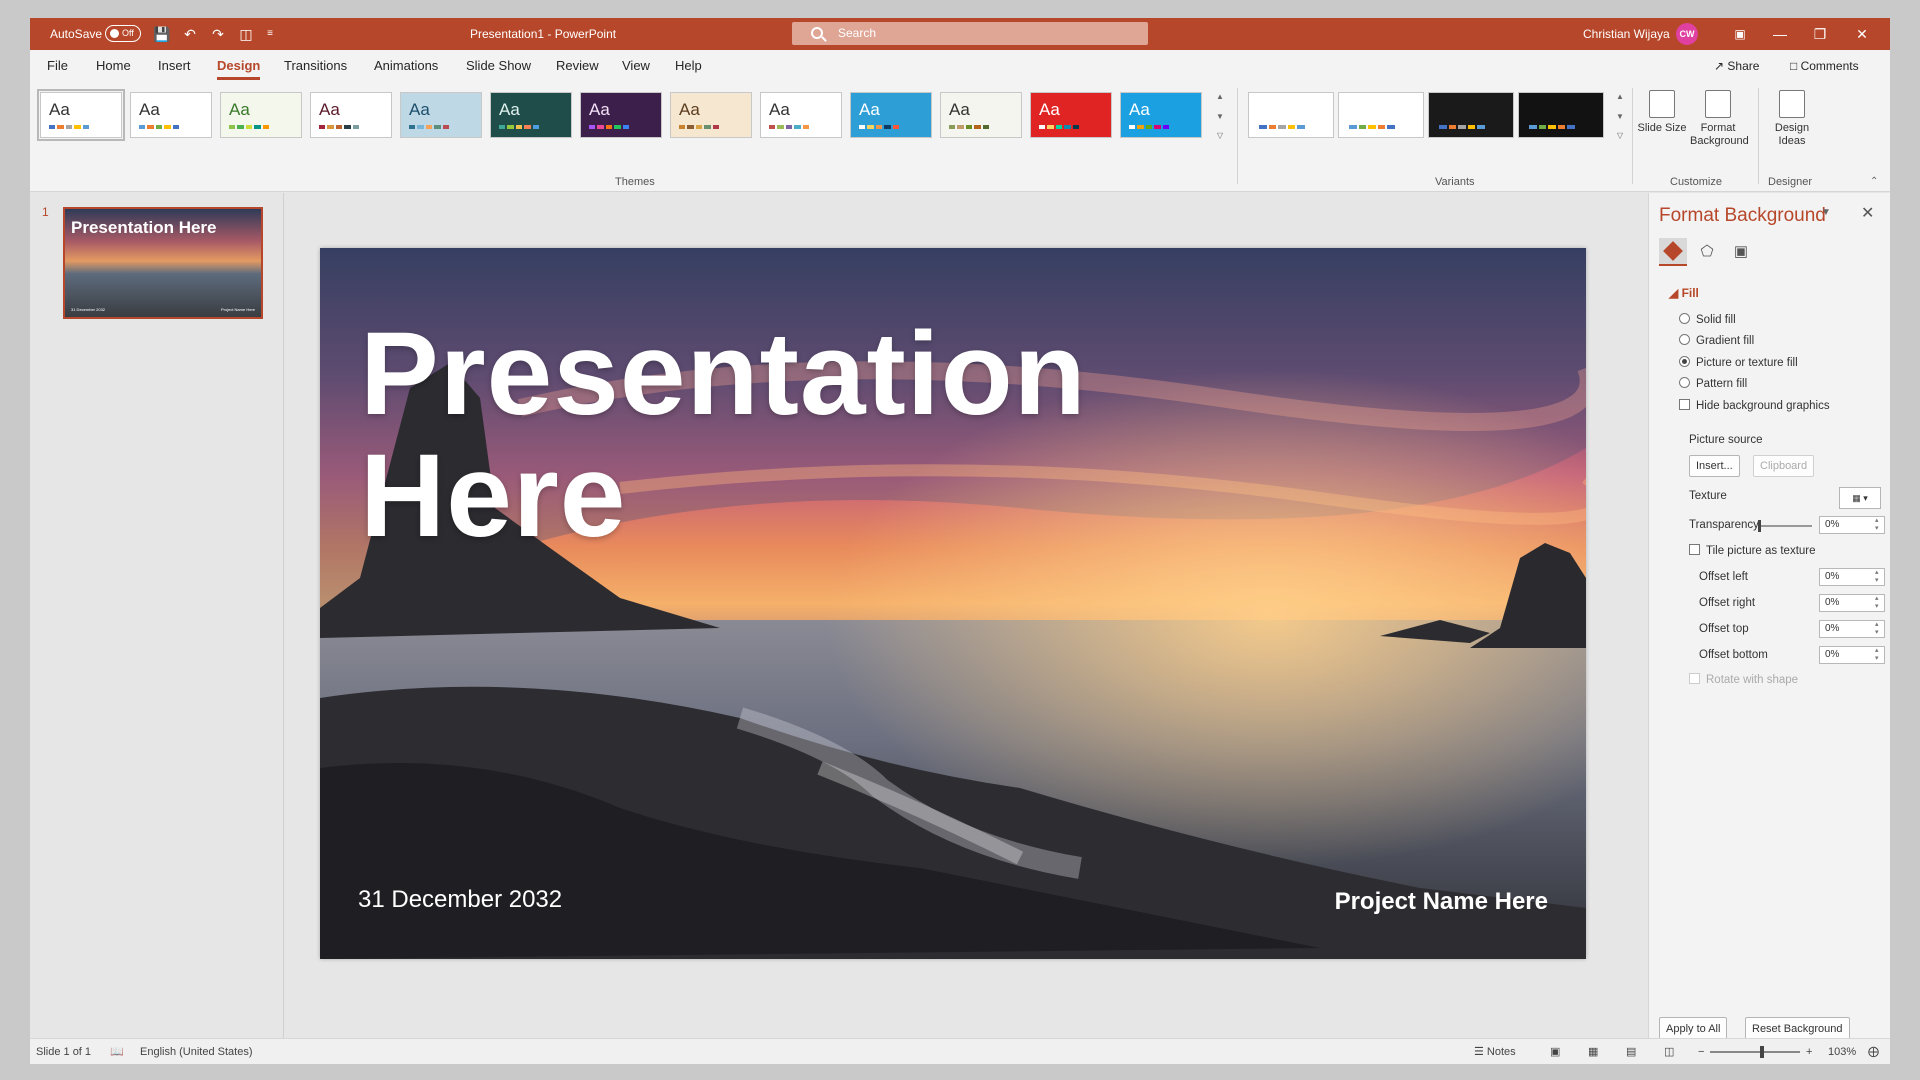 The image size is (1920, 1080). What do you see at coordinates (1784, 466) in the screenshot?
I see `clipboard-button: Clipboard` at bounding box center [1784, 466].